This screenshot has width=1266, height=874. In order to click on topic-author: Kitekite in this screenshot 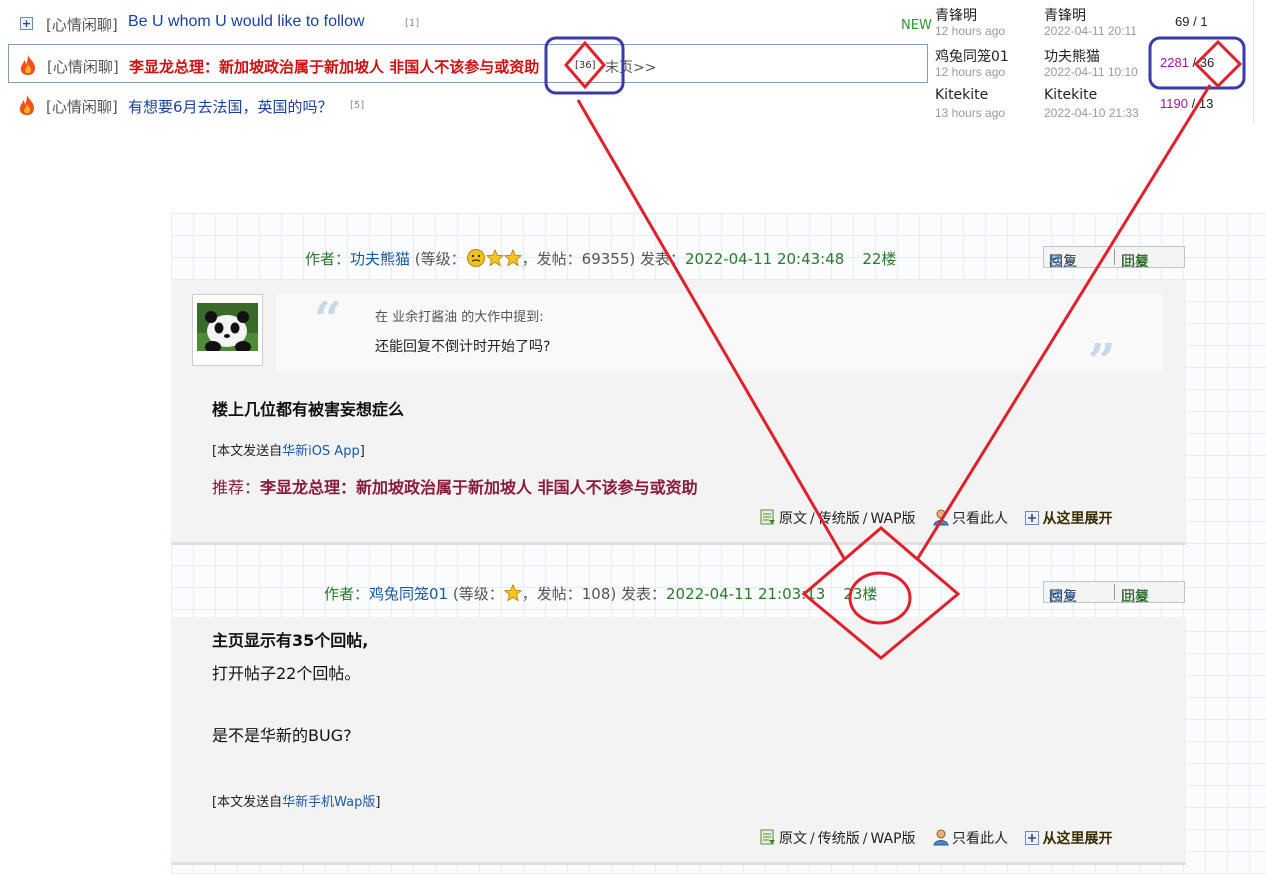, I will do `click(961, 95)`.